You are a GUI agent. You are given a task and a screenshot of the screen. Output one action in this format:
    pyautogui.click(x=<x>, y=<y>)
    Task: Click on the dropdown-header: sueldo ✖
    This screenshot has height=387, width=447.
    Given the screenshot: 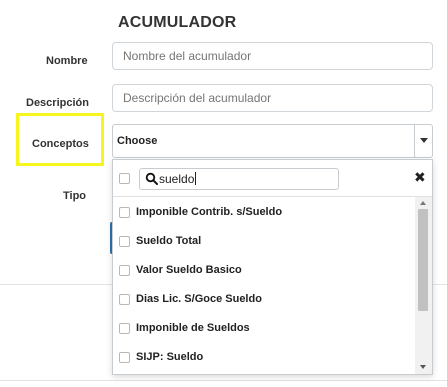 What is the action you would take?
    pyautogui.click(x=272, y=178)
    